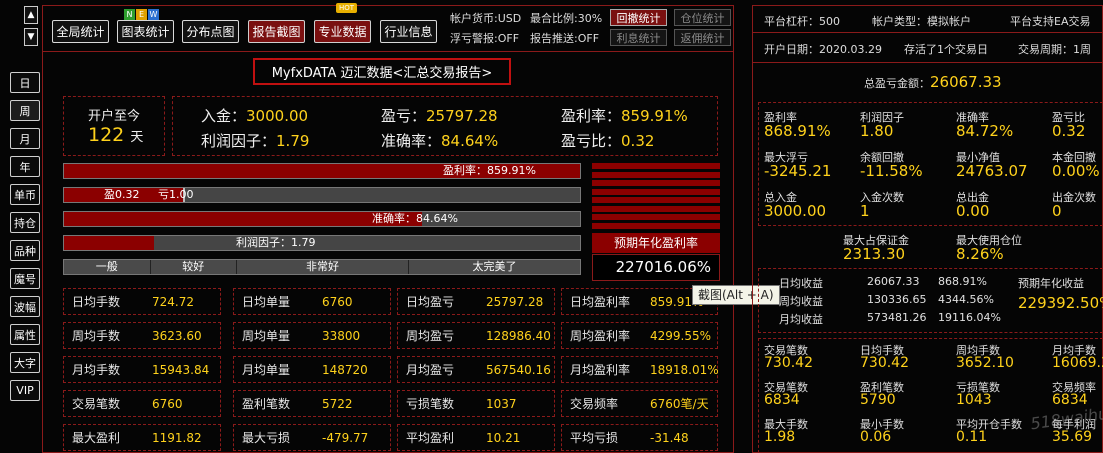 This screenshot has height=453, width=1103. What do you see at coordinates (142, 437) in the screenshot?
I see `stat-cell: 最大盈利 1191.82` at bounding box center [142, 437].